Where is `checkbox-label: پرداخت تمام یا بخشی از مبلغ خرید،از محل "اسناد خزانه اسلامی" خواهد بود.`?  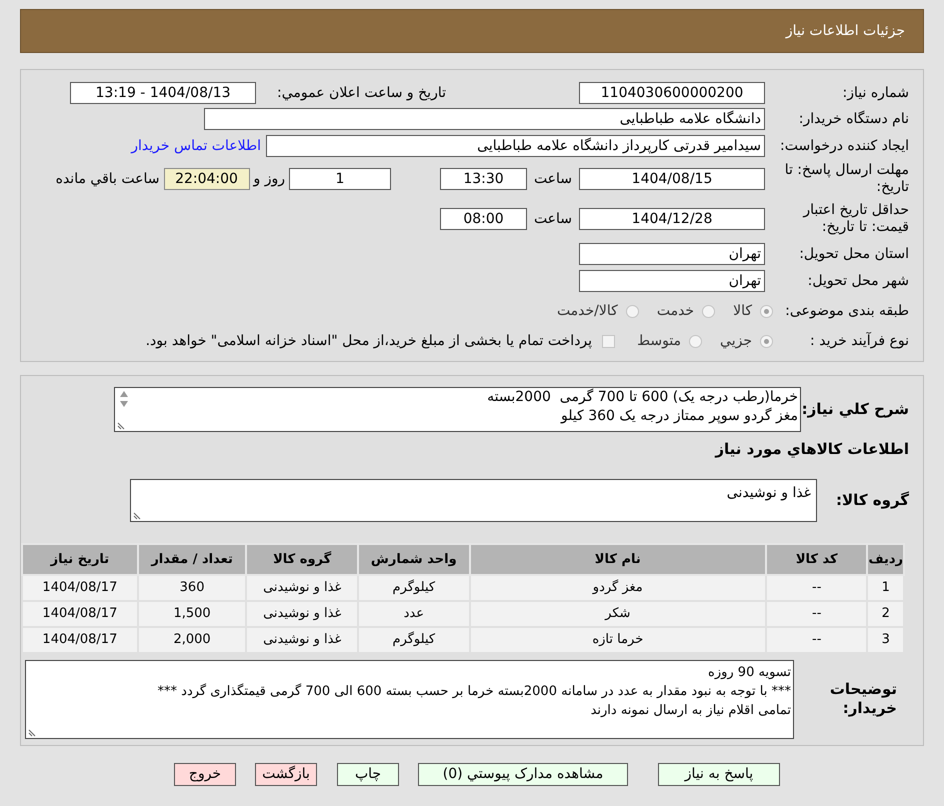
checkbox-label: پرداخت تمام یا بخشی از مبلغ خرید،از محل "اسناد خزانه اسلامی" خواهد بود. is located at coordinates (369, 341).